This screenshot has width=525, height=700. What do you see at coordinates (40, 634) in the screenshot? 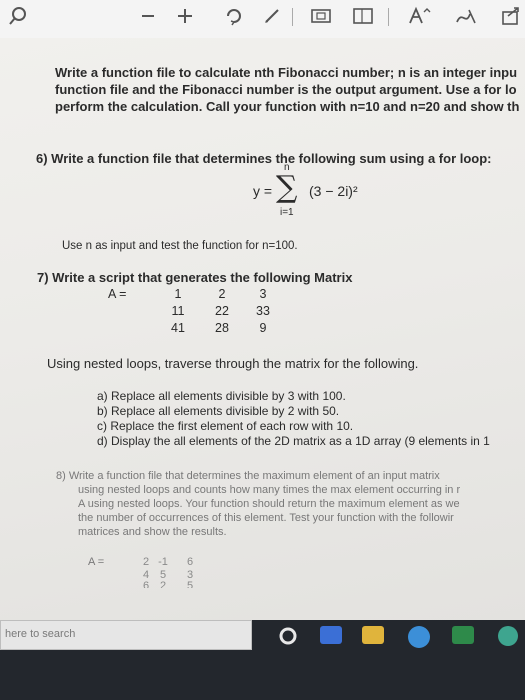
I see `search-placeholder: here to search` at bounding box center [40, 634].